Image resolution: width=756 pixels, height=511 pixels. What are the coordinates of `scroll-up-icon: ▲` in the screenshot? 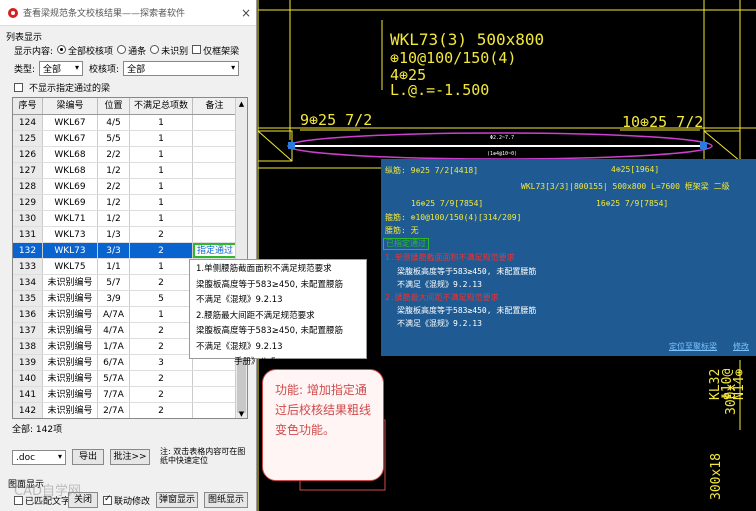 It's located at (241, 104).